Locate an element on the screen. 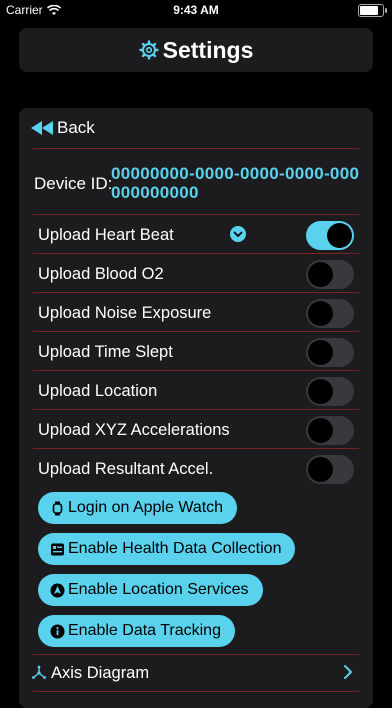 The image size is (392, 708). toggle-label: Upload Heart Beat is located at coordinates (106, 235).